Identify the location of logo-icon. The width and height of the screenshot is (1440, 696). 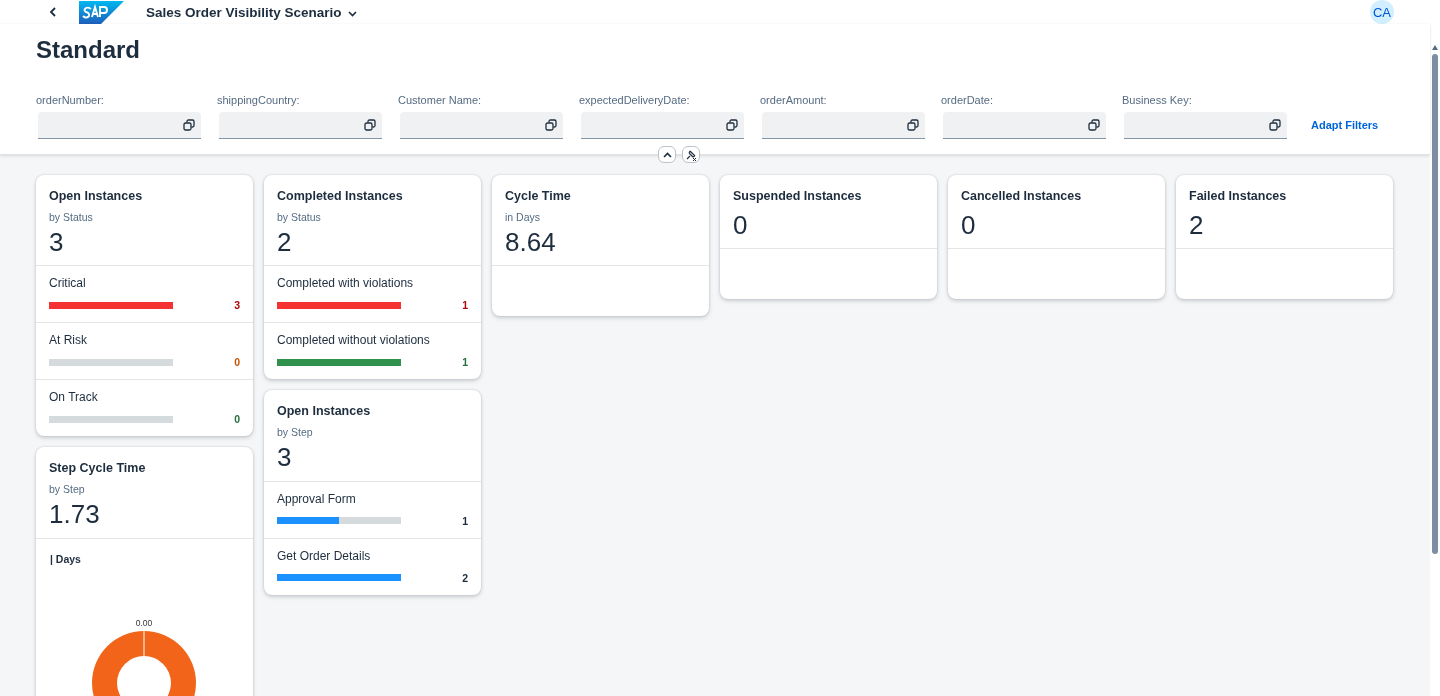
(101, 12).